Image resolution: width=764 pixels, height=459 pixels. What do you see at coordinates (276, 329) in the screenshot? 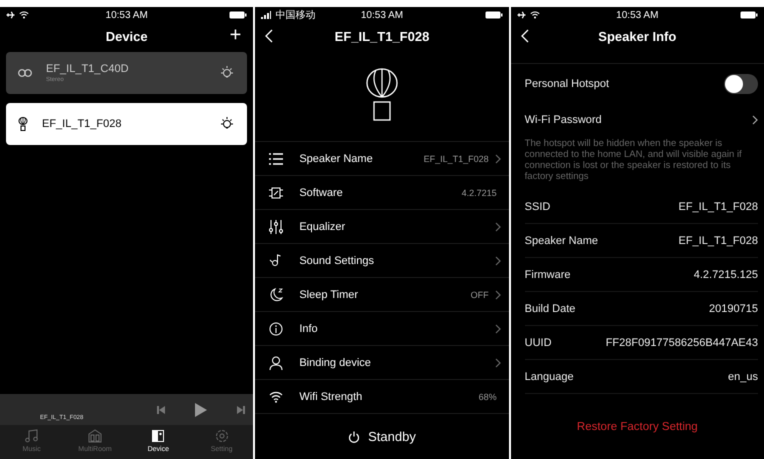
I see `info-icon` at bounding box center [276, 329].